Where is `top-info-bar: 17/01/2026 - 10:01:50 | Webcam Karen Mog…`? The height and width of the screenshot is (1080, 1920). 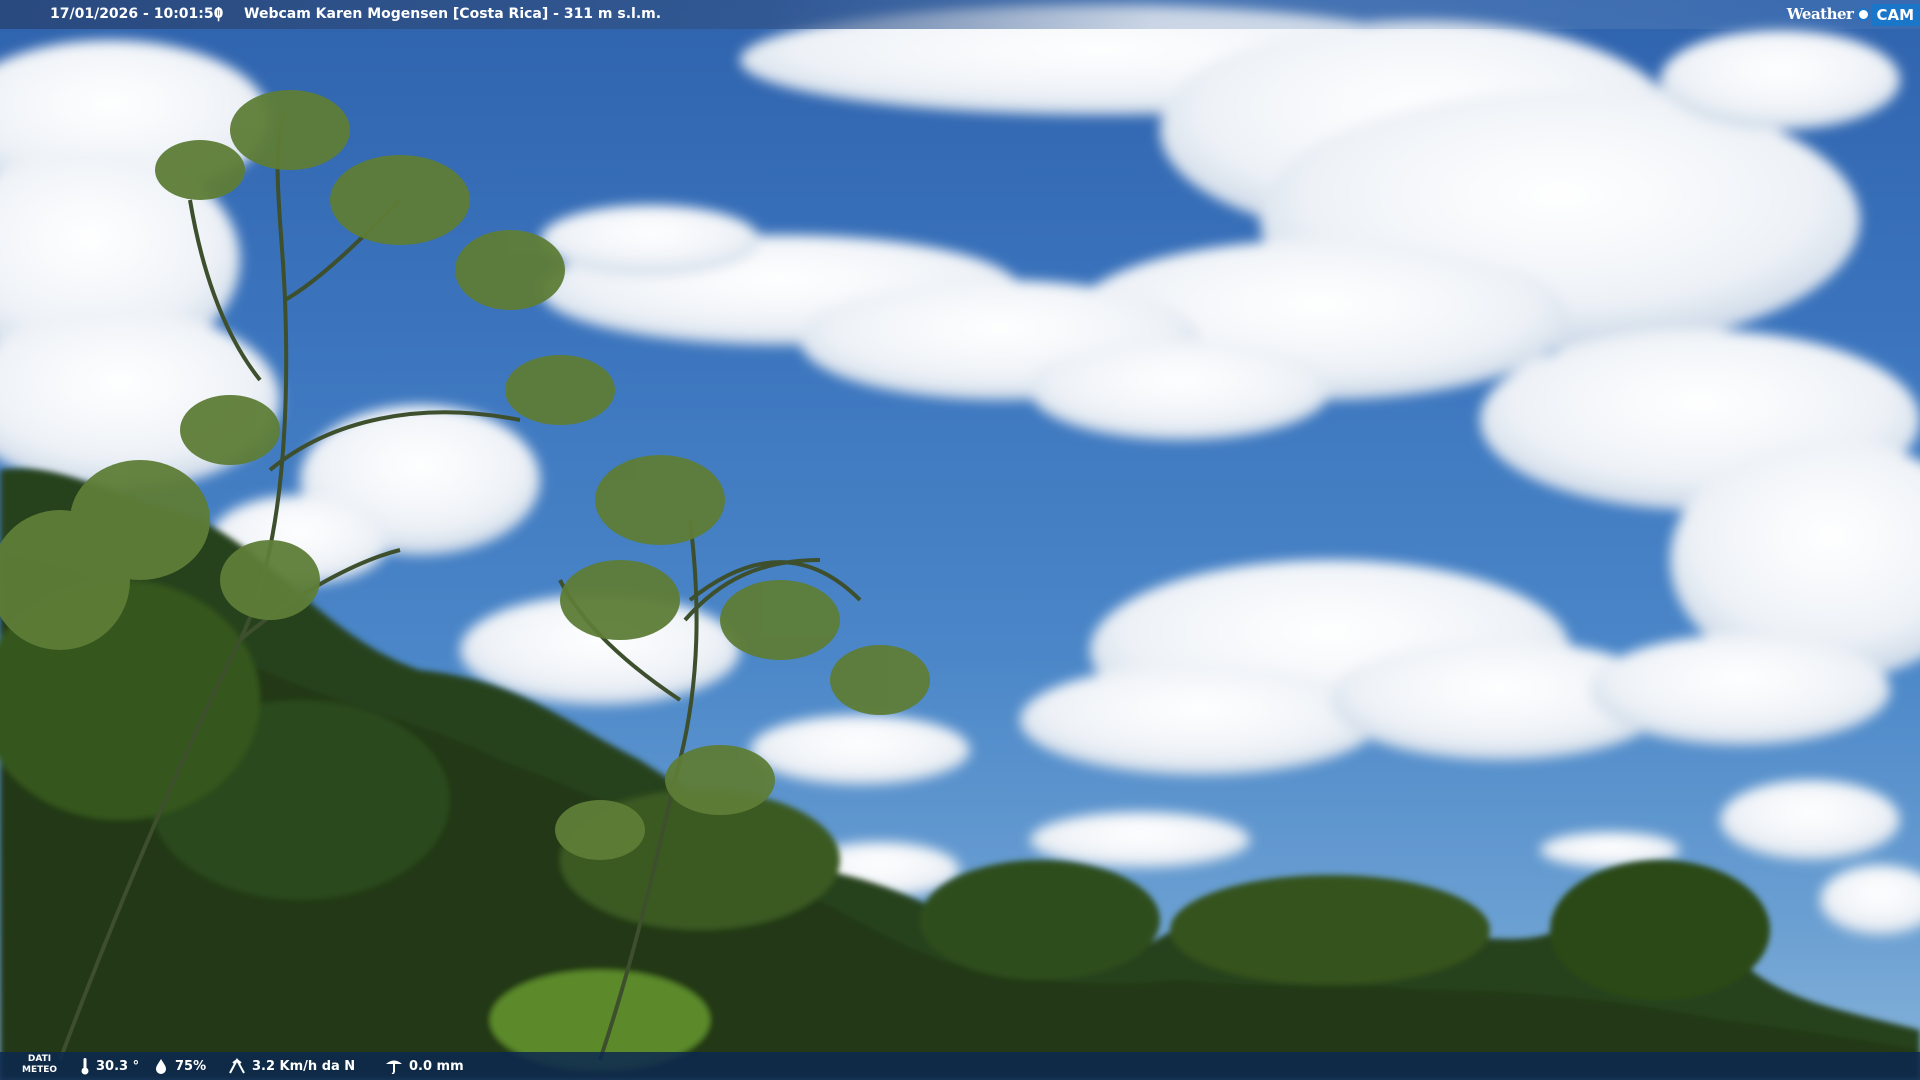
top-info-bar: 17/01/2026 - 10:01:50 | Webcam Karen Mog… is located at coordinates (960, 14).